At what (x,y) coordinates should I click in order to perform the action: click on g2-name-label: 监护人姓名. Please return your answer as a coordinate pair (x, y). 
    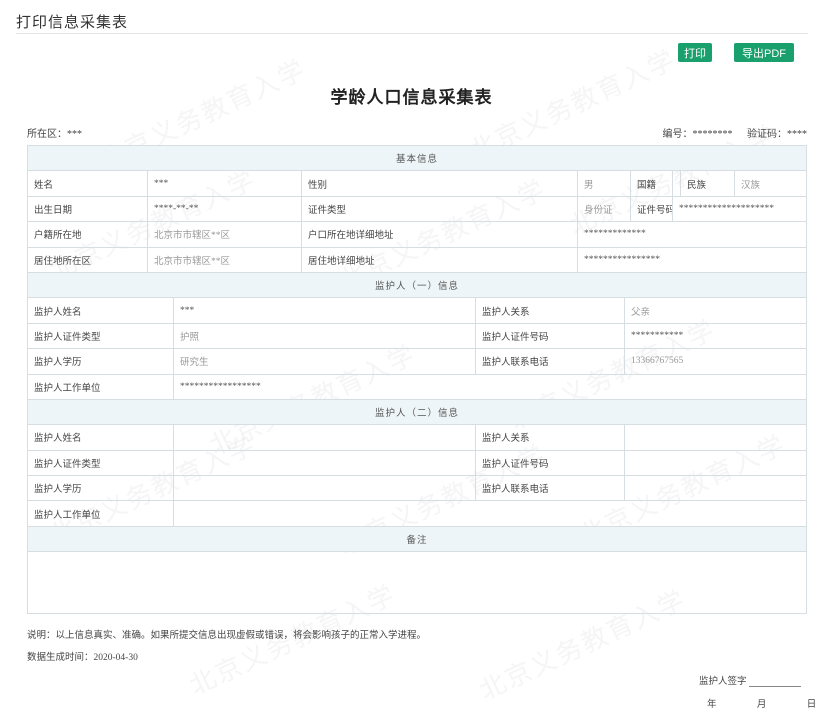
    Looking at the image, I should click on (100, 437).